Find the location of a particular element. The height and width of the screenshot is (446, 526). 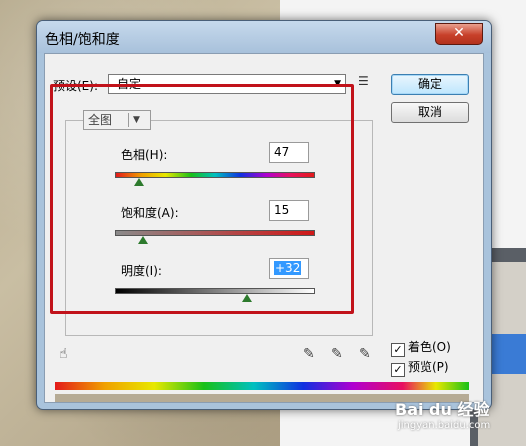

preview-checkbox: ✓ is located at coordinates (398, 370).